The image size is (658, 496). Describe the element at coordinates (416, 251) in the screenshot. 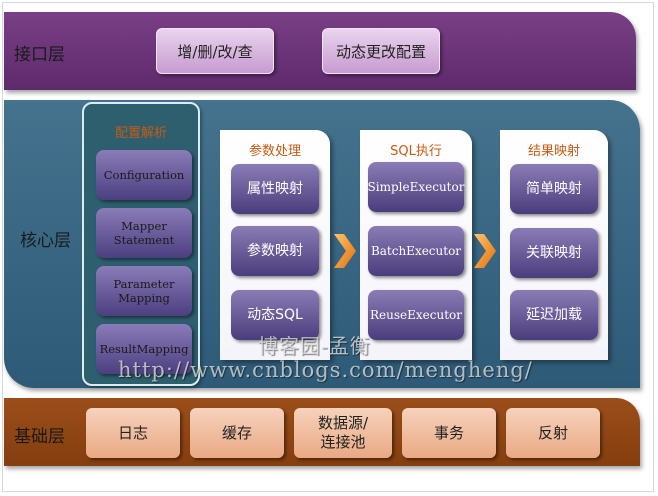

I see `batch-executor-node: BatchExecutor` at that location.